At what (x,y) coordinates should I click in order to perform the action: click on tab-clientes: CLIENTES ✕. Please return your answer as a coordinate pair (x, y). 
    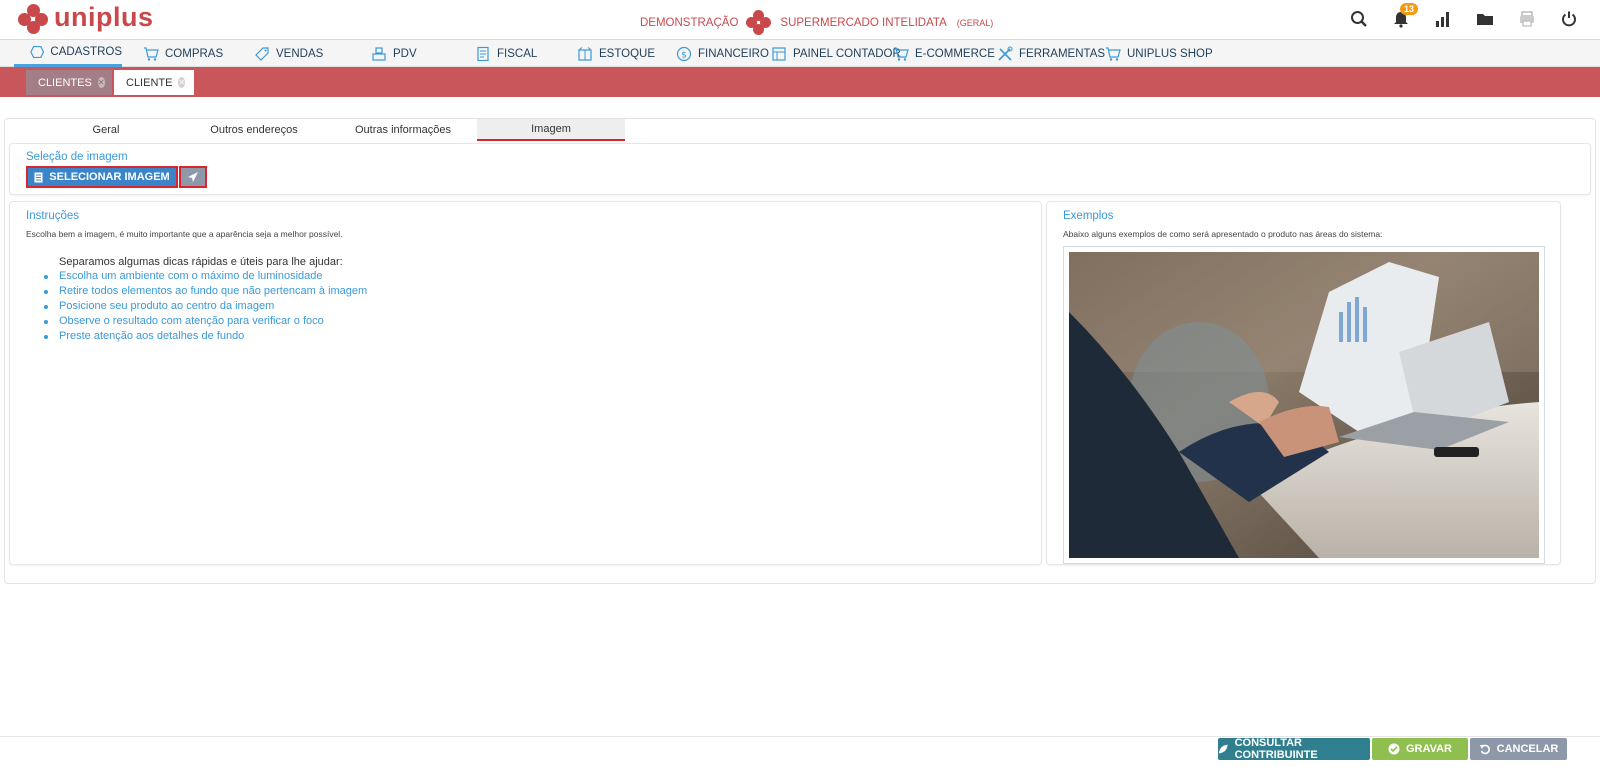
    Looking at the image, I should click on (69, 82).